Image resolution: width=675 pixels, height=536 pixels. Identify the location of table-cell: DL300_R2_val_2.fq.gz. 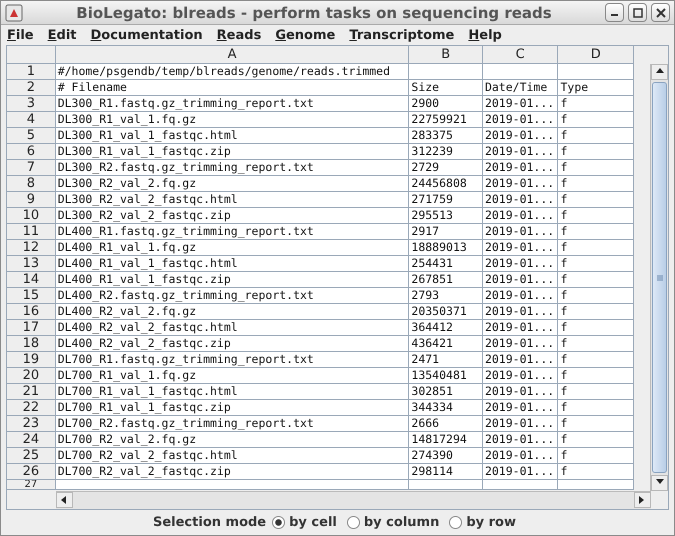
(233, 184).